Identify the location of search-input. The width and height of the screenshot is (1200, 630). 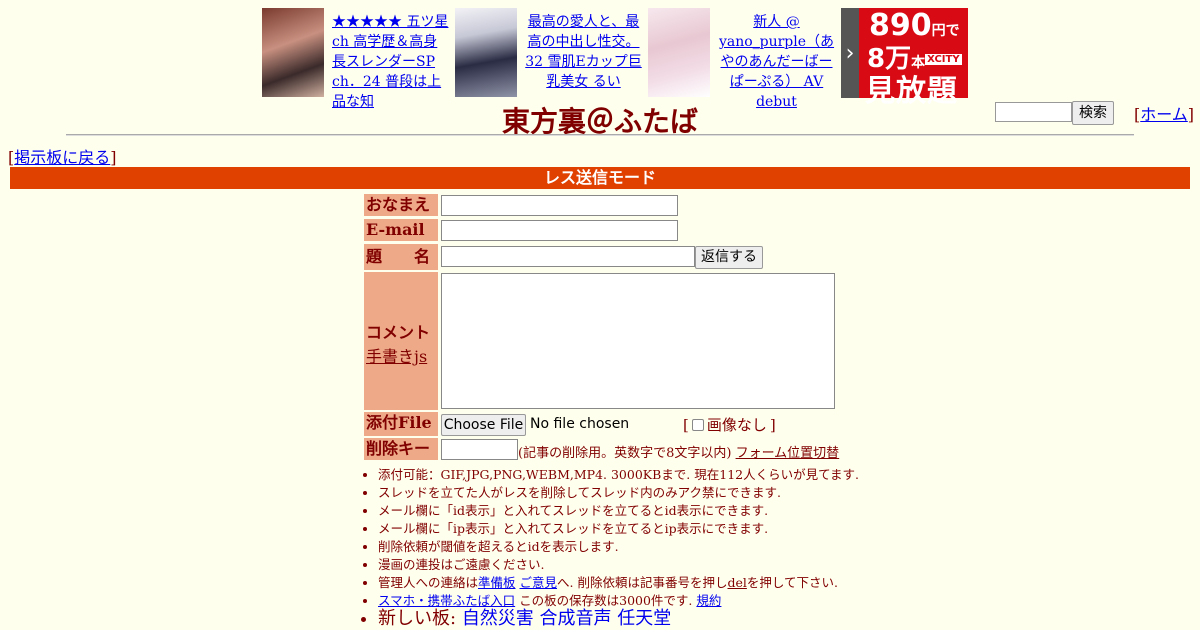
(1033, 112).